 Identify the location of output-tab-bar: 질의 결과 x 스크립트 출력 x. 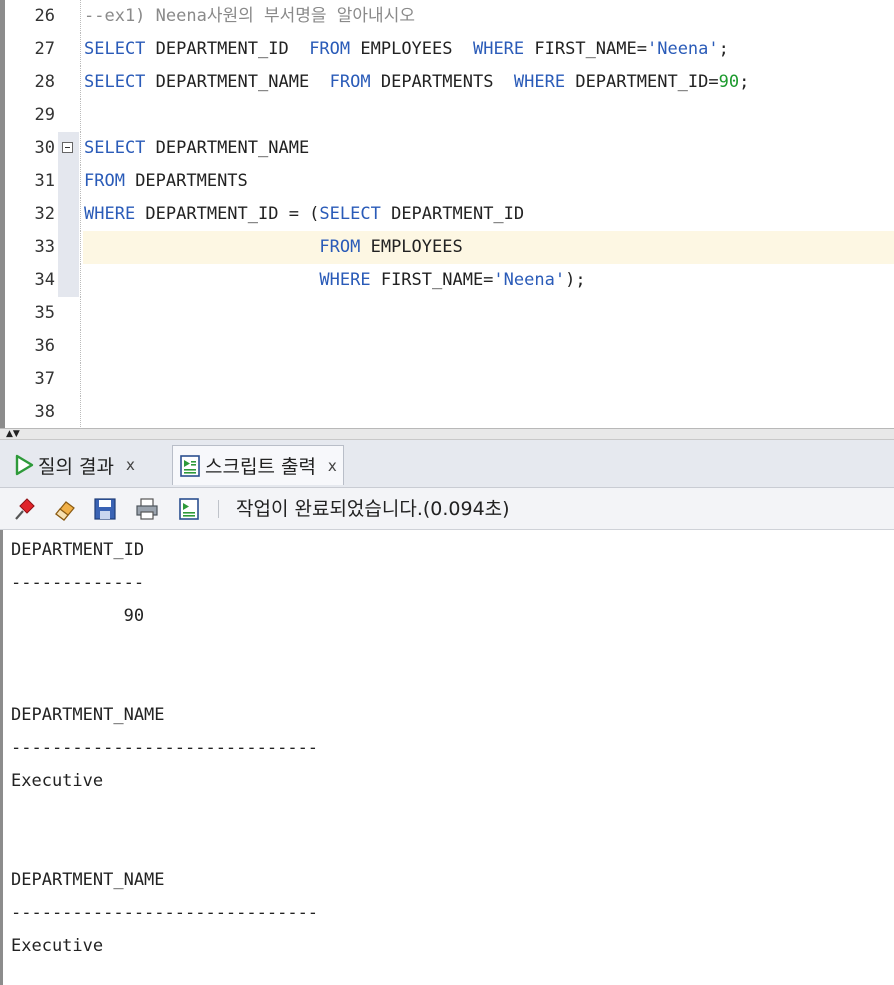
(447, 464).